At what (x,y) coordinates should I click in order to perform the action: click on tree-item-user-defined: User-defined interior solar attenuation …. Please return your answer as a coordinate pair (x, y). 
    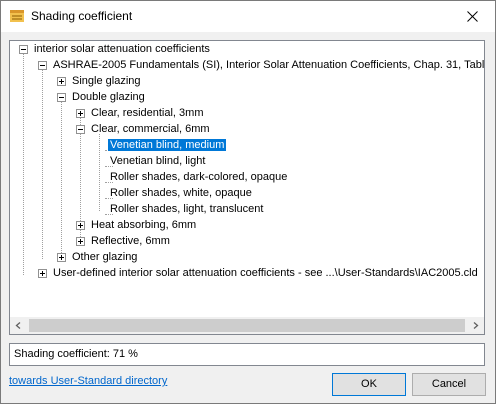
    Looking at the image, I should click on (265, 273).